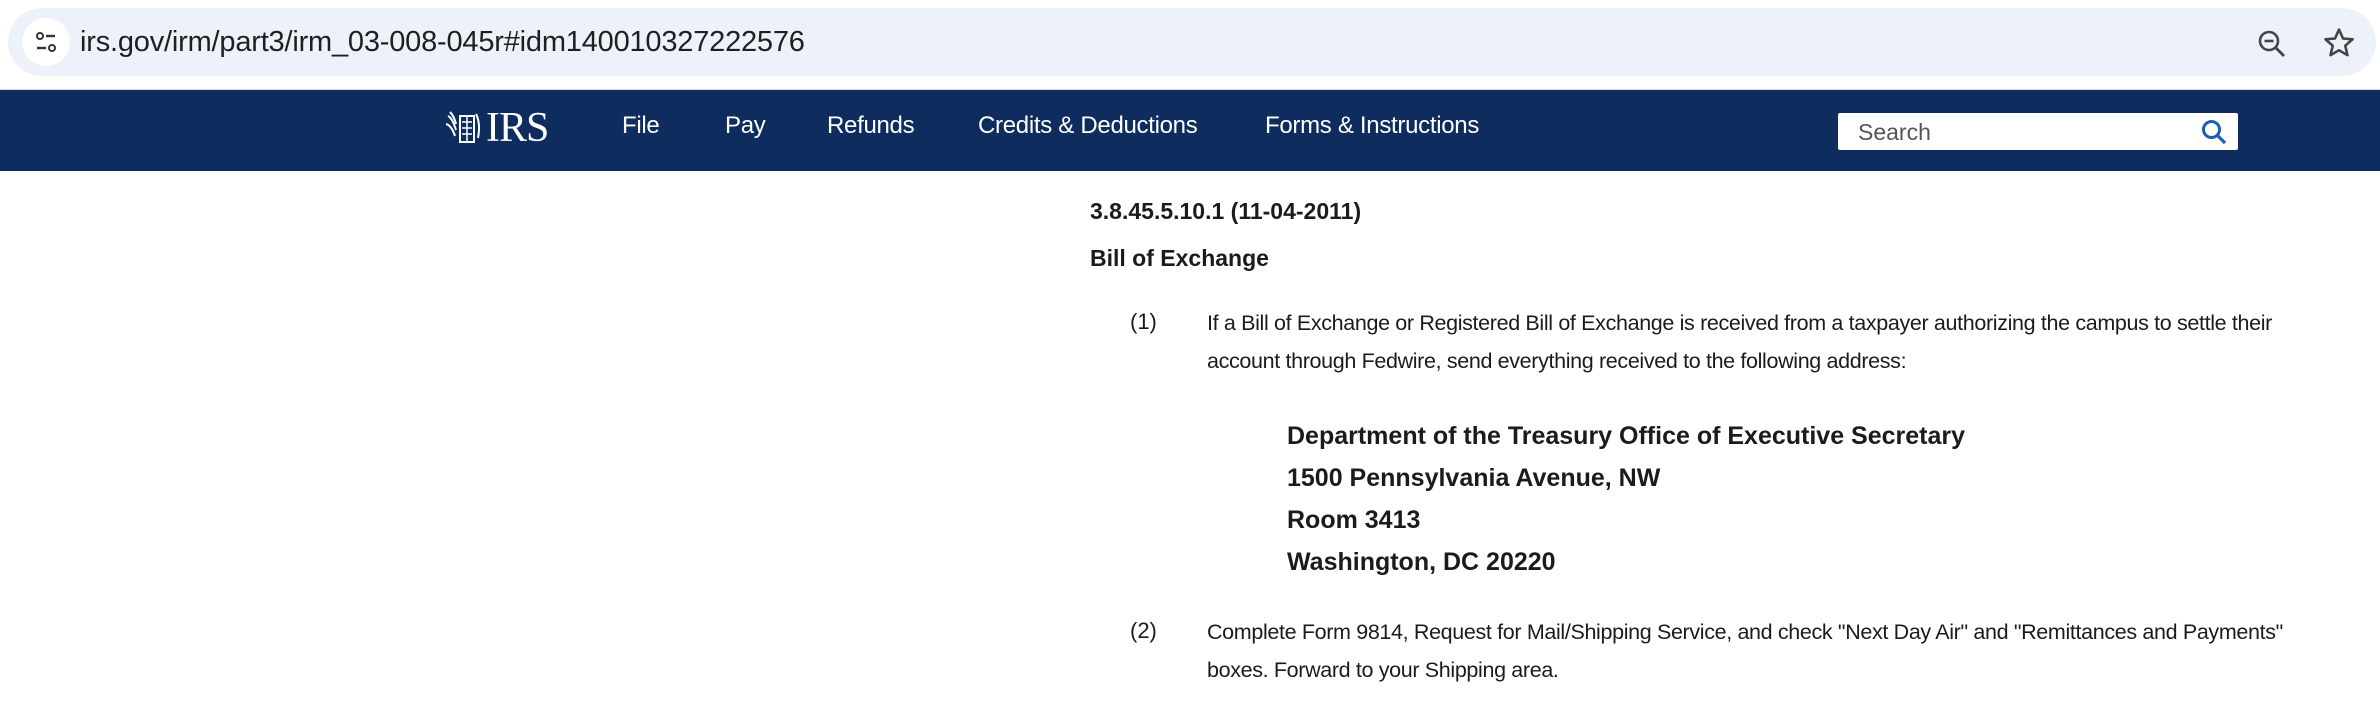 The image size is (2380, 722). I want to click on nav-refunds: Refunds, so click(871, 126).